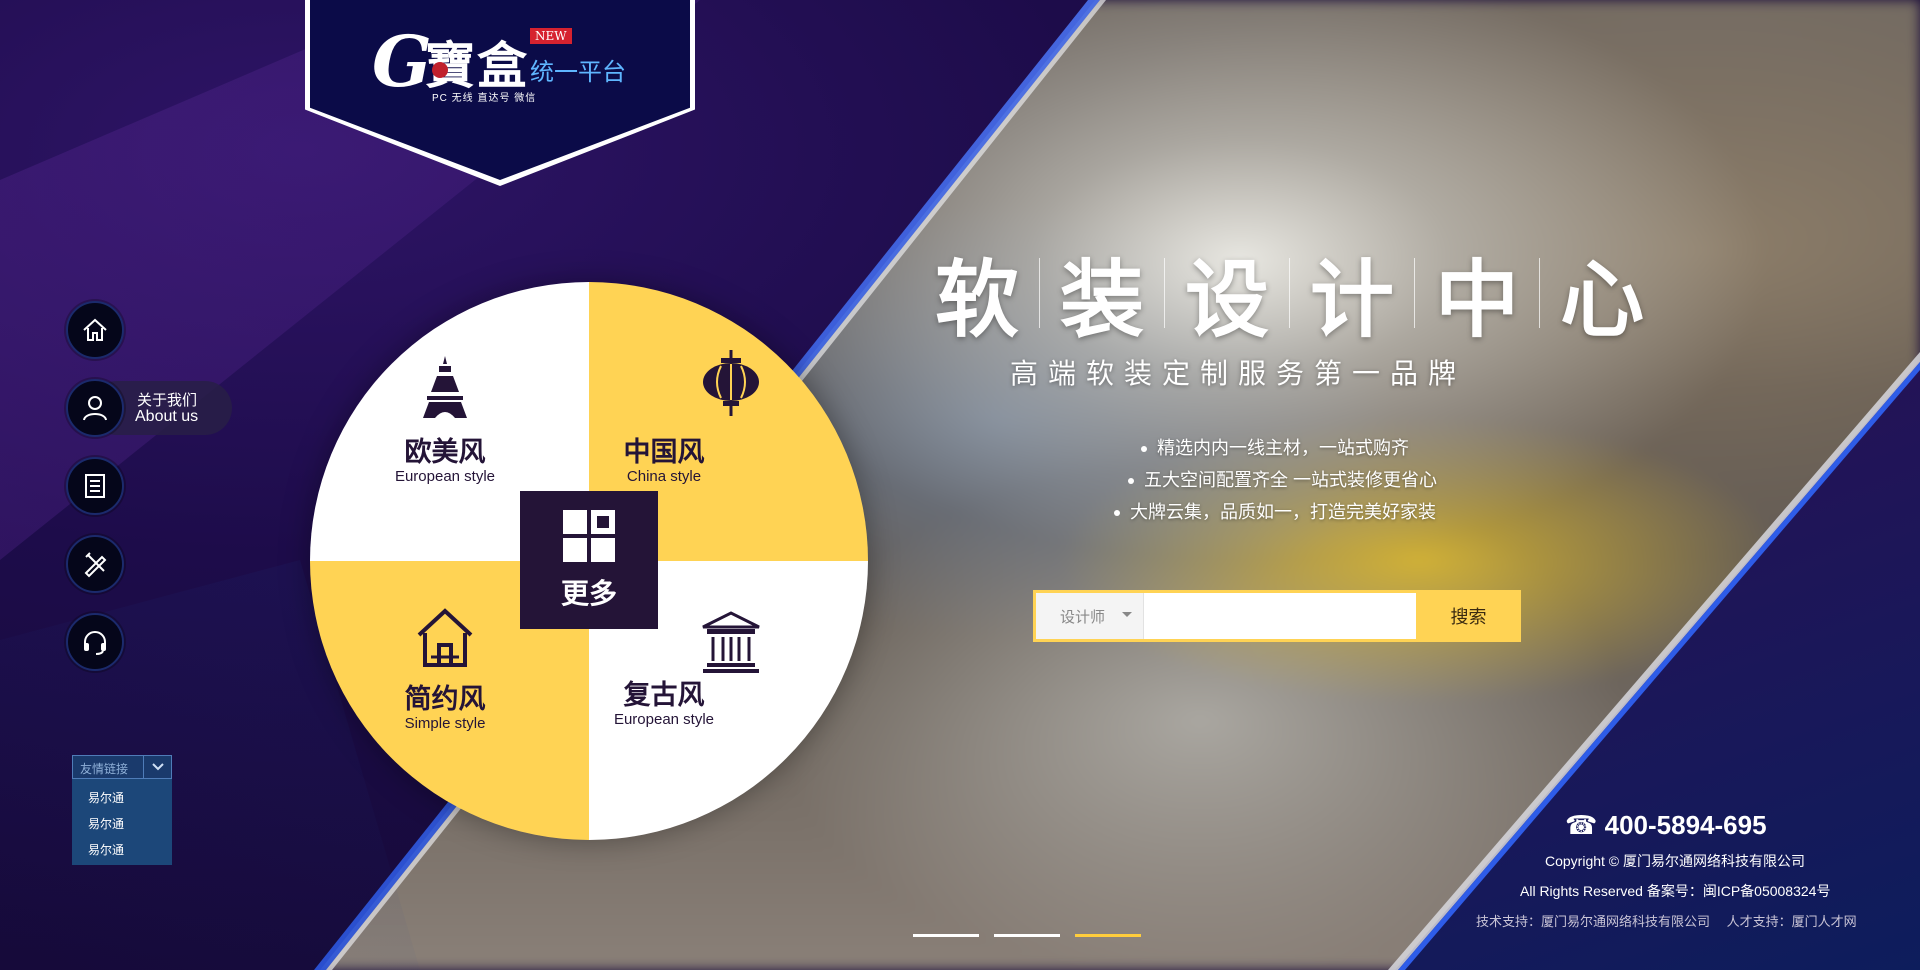 Image resolution: width=1920 pixels, height=970 pixels. Describe the element at coordinates (578, 72) in the screenshot. I see `platform-label: 统一平台` at that location.